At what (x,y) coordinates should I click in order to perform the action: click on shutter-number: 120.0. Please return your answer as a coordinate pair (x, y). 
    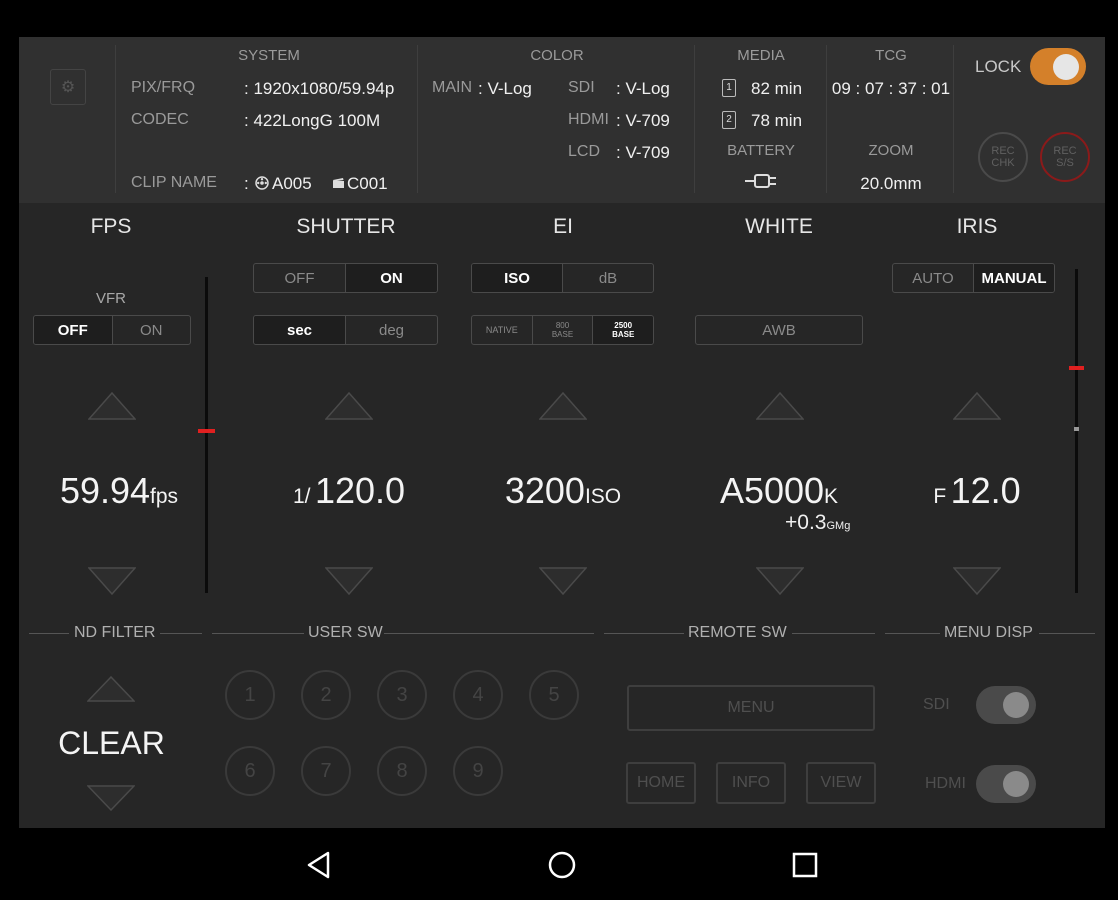
    Looking at the image, I should click on (360, 490).